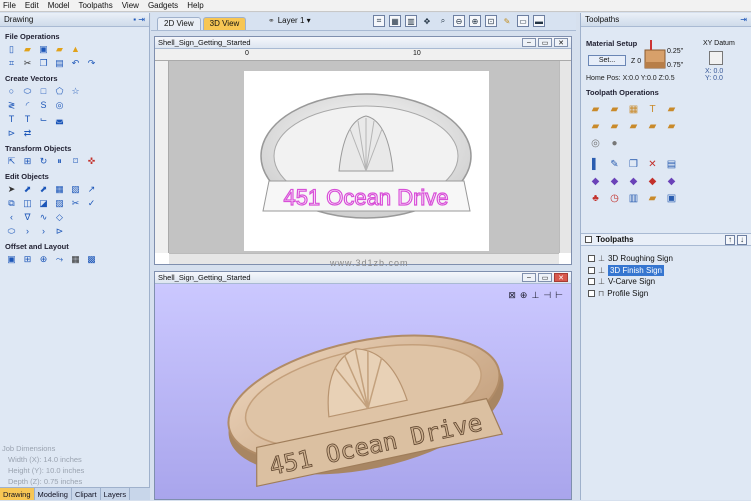 This screenshot has width=751, height=501. Describe the element at coordinates (11, 133) in the screenshot. I see `draw-tool-icon: ⊳` at that location.